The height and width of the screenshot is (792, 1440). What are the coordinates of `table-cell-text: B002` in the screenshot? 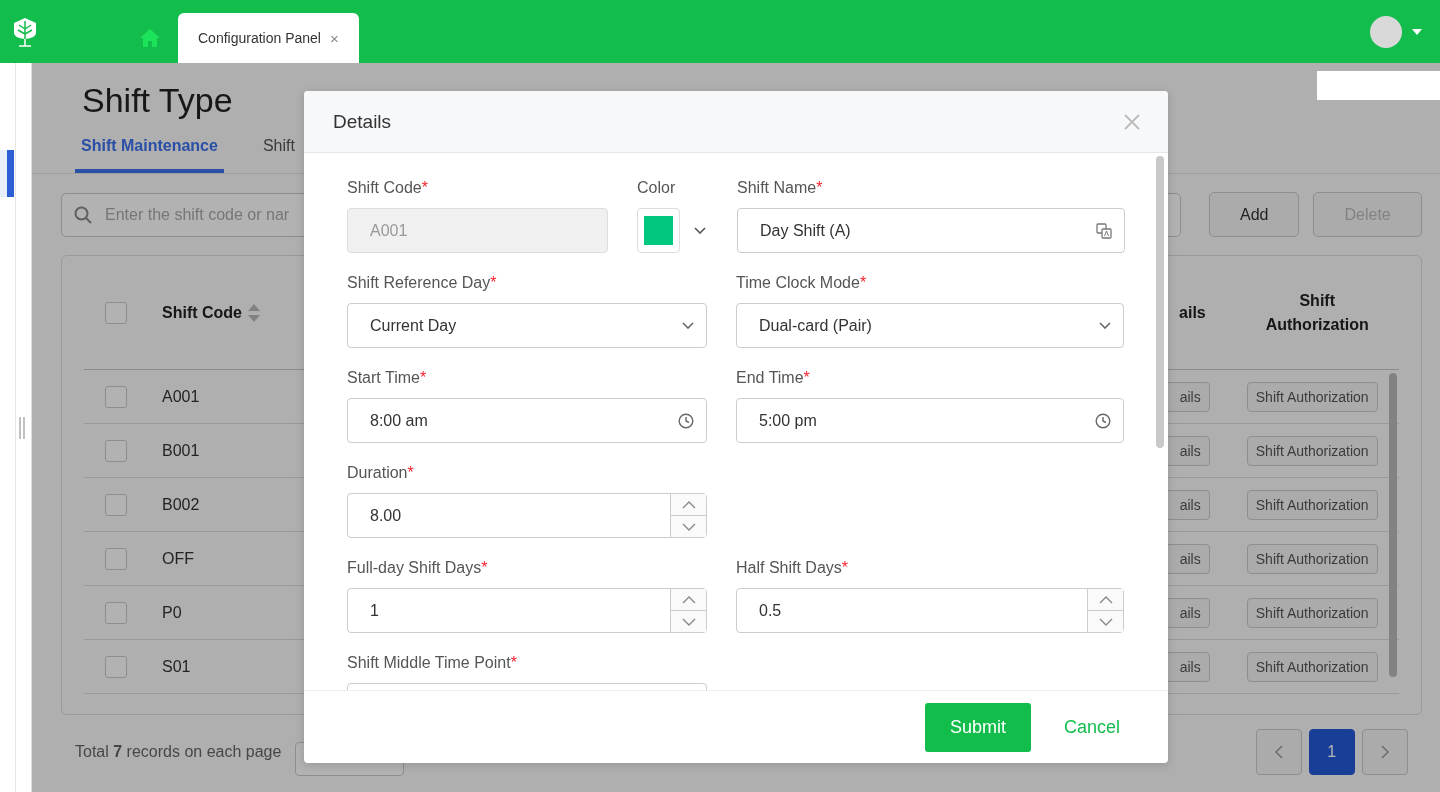 It's located at (181, 504).